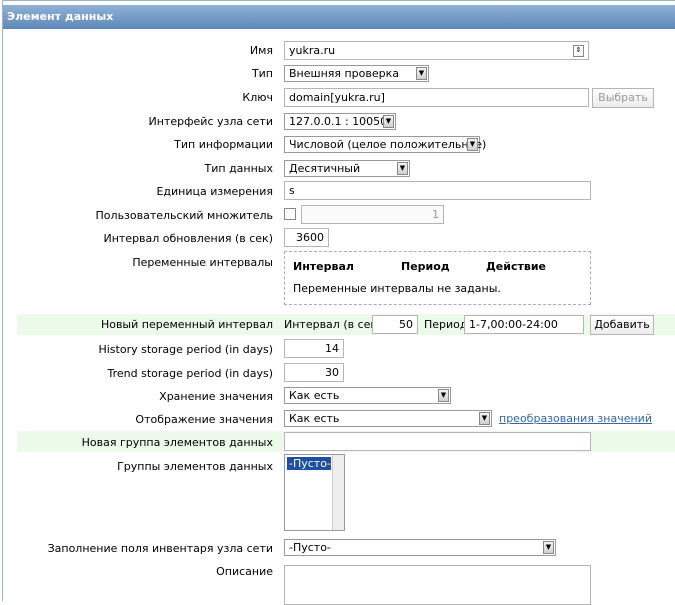  I want to click on apps-option: -Пусто-, so click(309, 463).